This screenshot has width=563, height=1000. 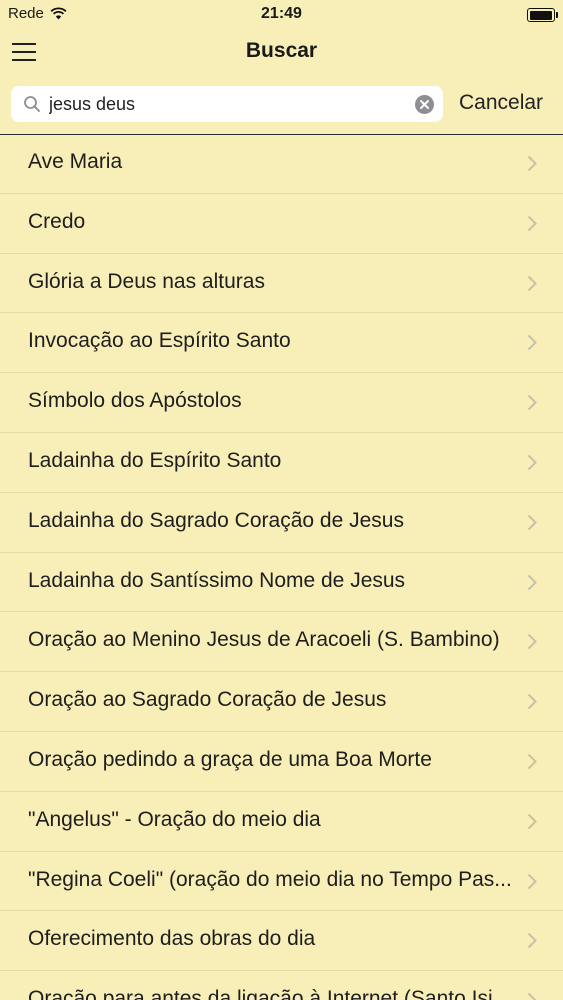 I want to click on status-time: 21:49, so click(x=281, y=13).